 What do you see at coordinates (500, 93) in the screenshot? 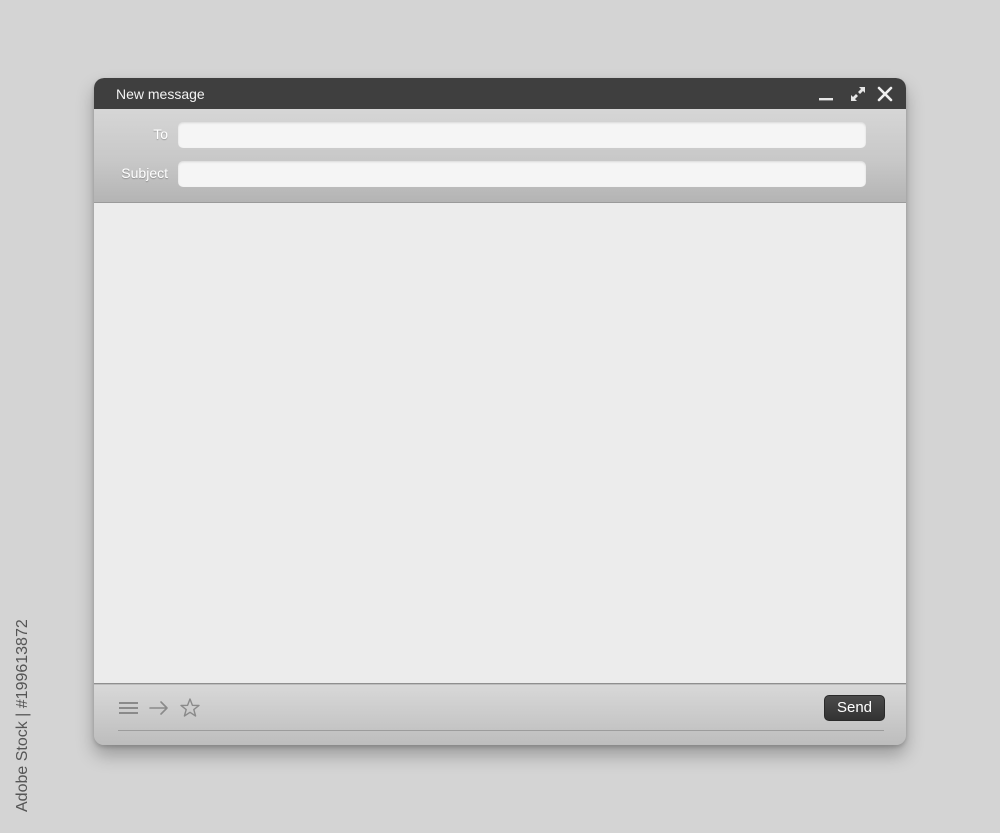
I see `title-bar: New message` at bounding box center [500, 93].